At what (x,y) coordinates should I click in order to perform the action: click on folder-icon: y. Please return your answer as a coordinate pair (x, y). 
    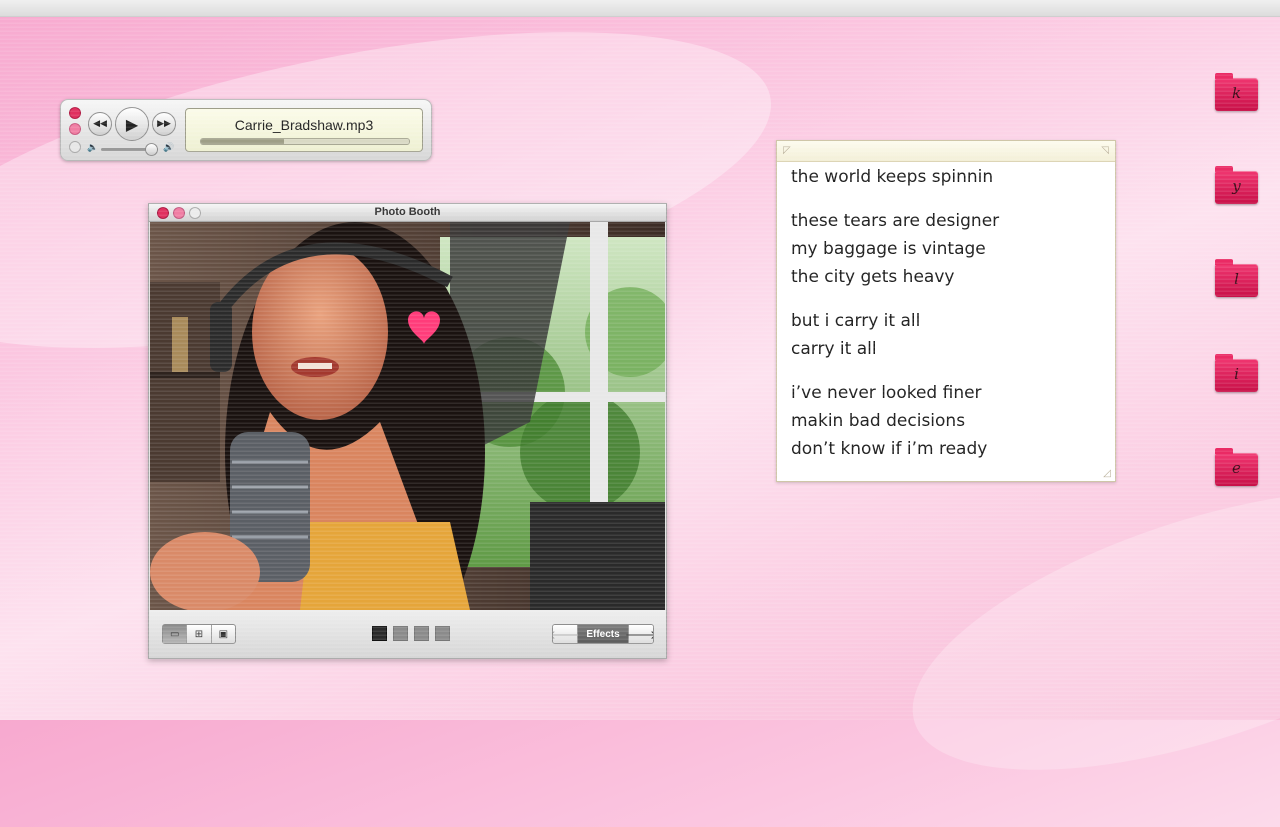
    Looking at the image, I should click on (1236, 185).